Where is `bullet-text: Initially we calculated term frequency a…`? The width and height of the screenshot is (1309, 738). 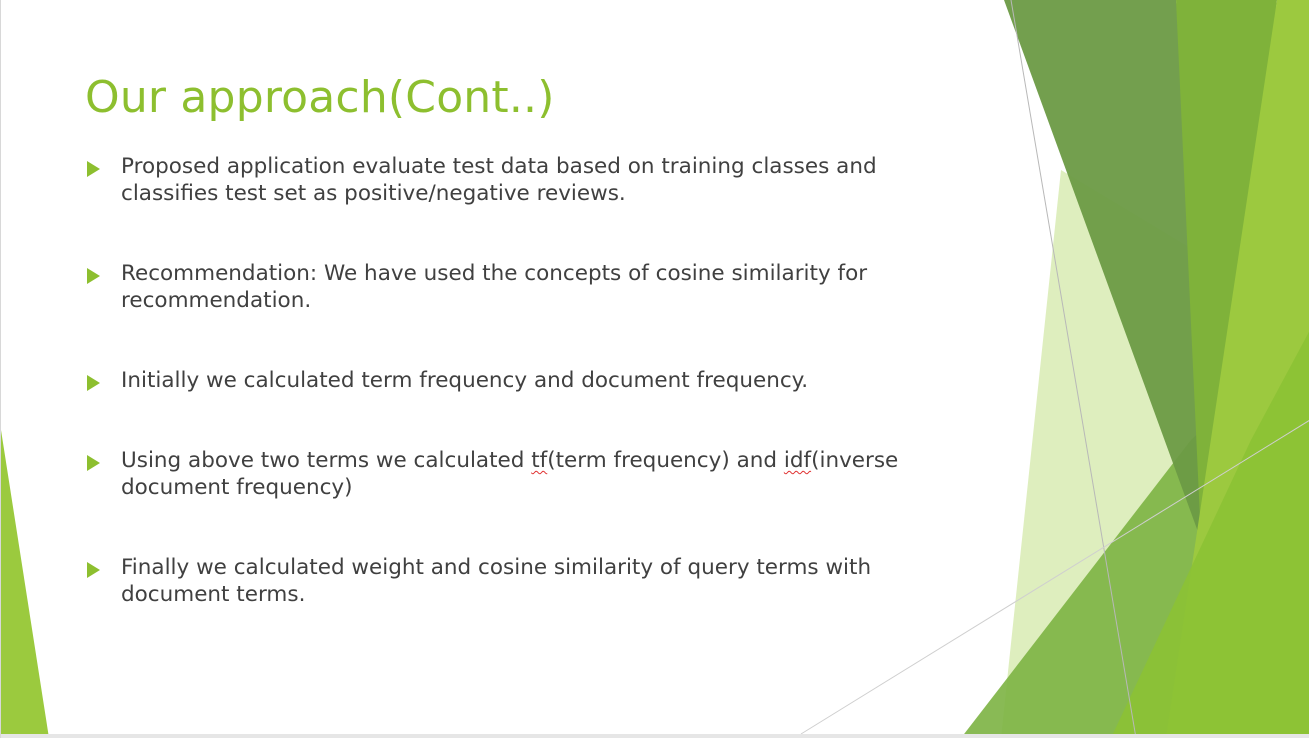
bullet-text: Initially we calculated term frequency a… is located at coordinates (465, 380).